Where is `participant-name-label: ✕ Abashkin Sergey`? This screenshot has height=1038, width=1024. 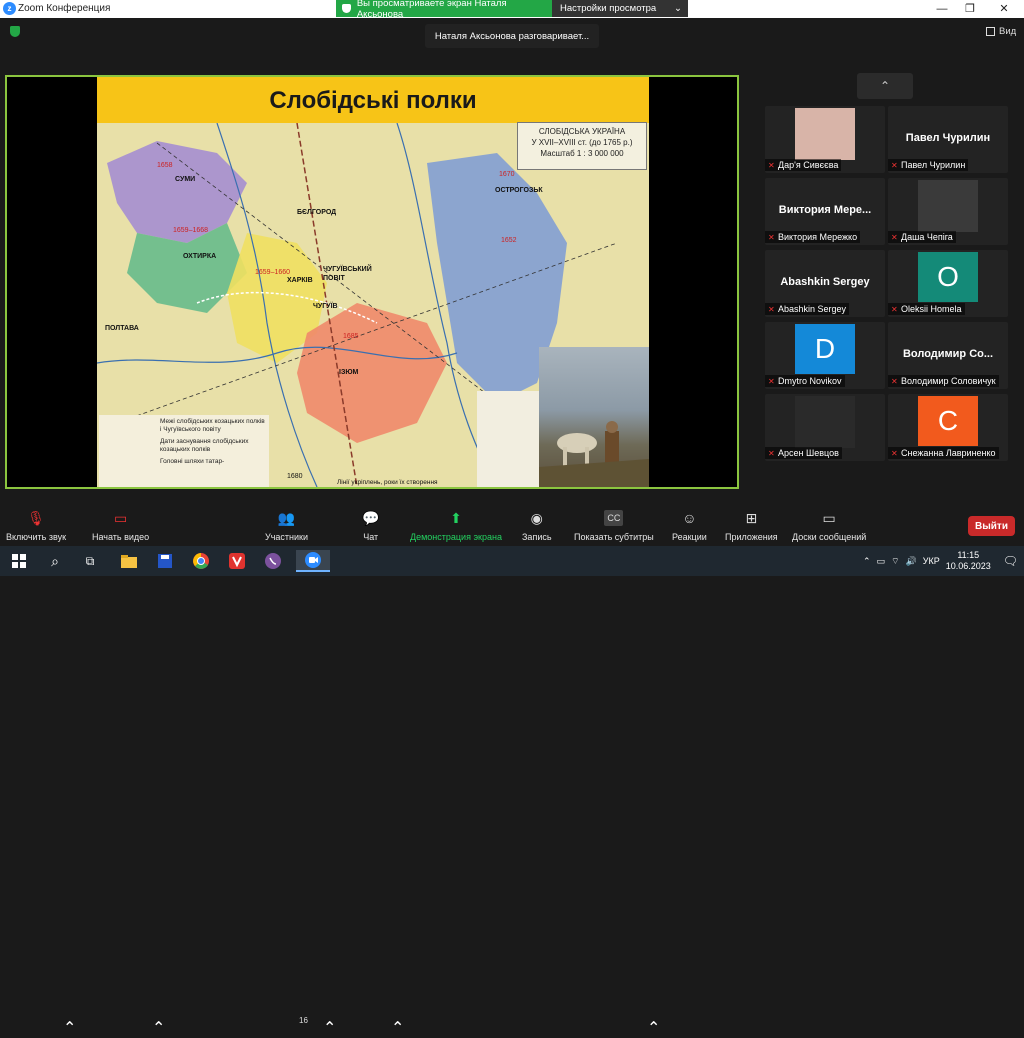 participant-name-label: ✕ Abashkin Sergey is located at coordinates (807, 309).